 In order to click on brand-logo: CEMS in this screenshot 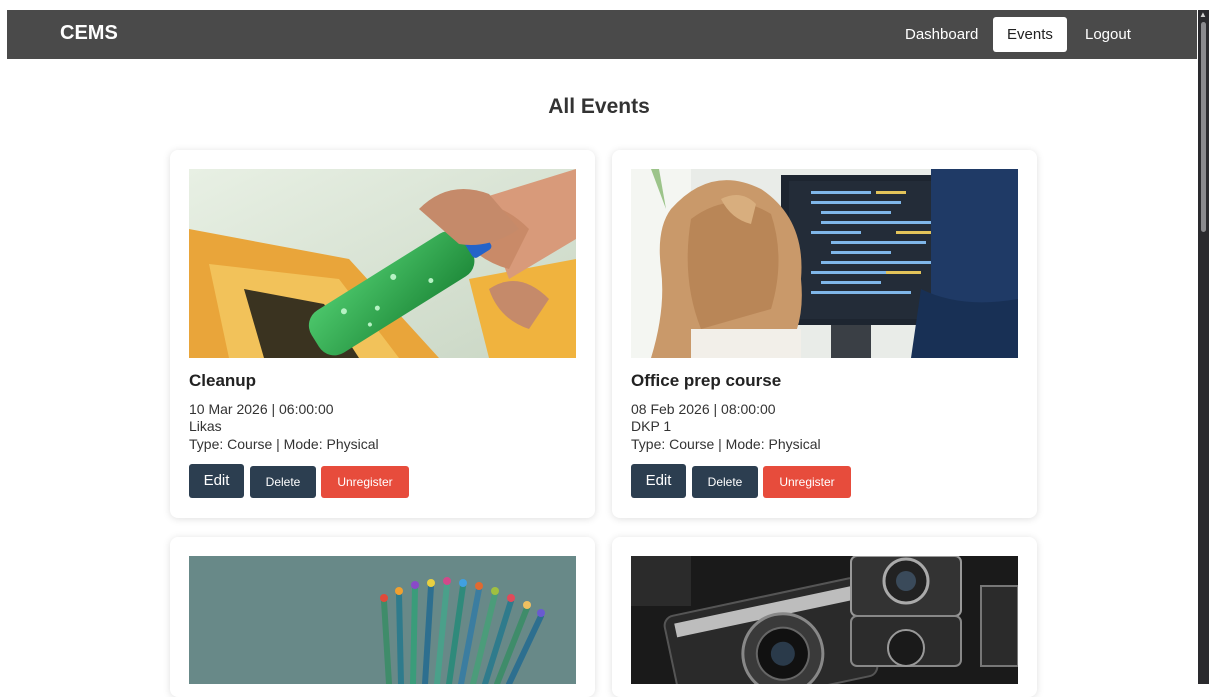, I will do `click(89, 33)`.